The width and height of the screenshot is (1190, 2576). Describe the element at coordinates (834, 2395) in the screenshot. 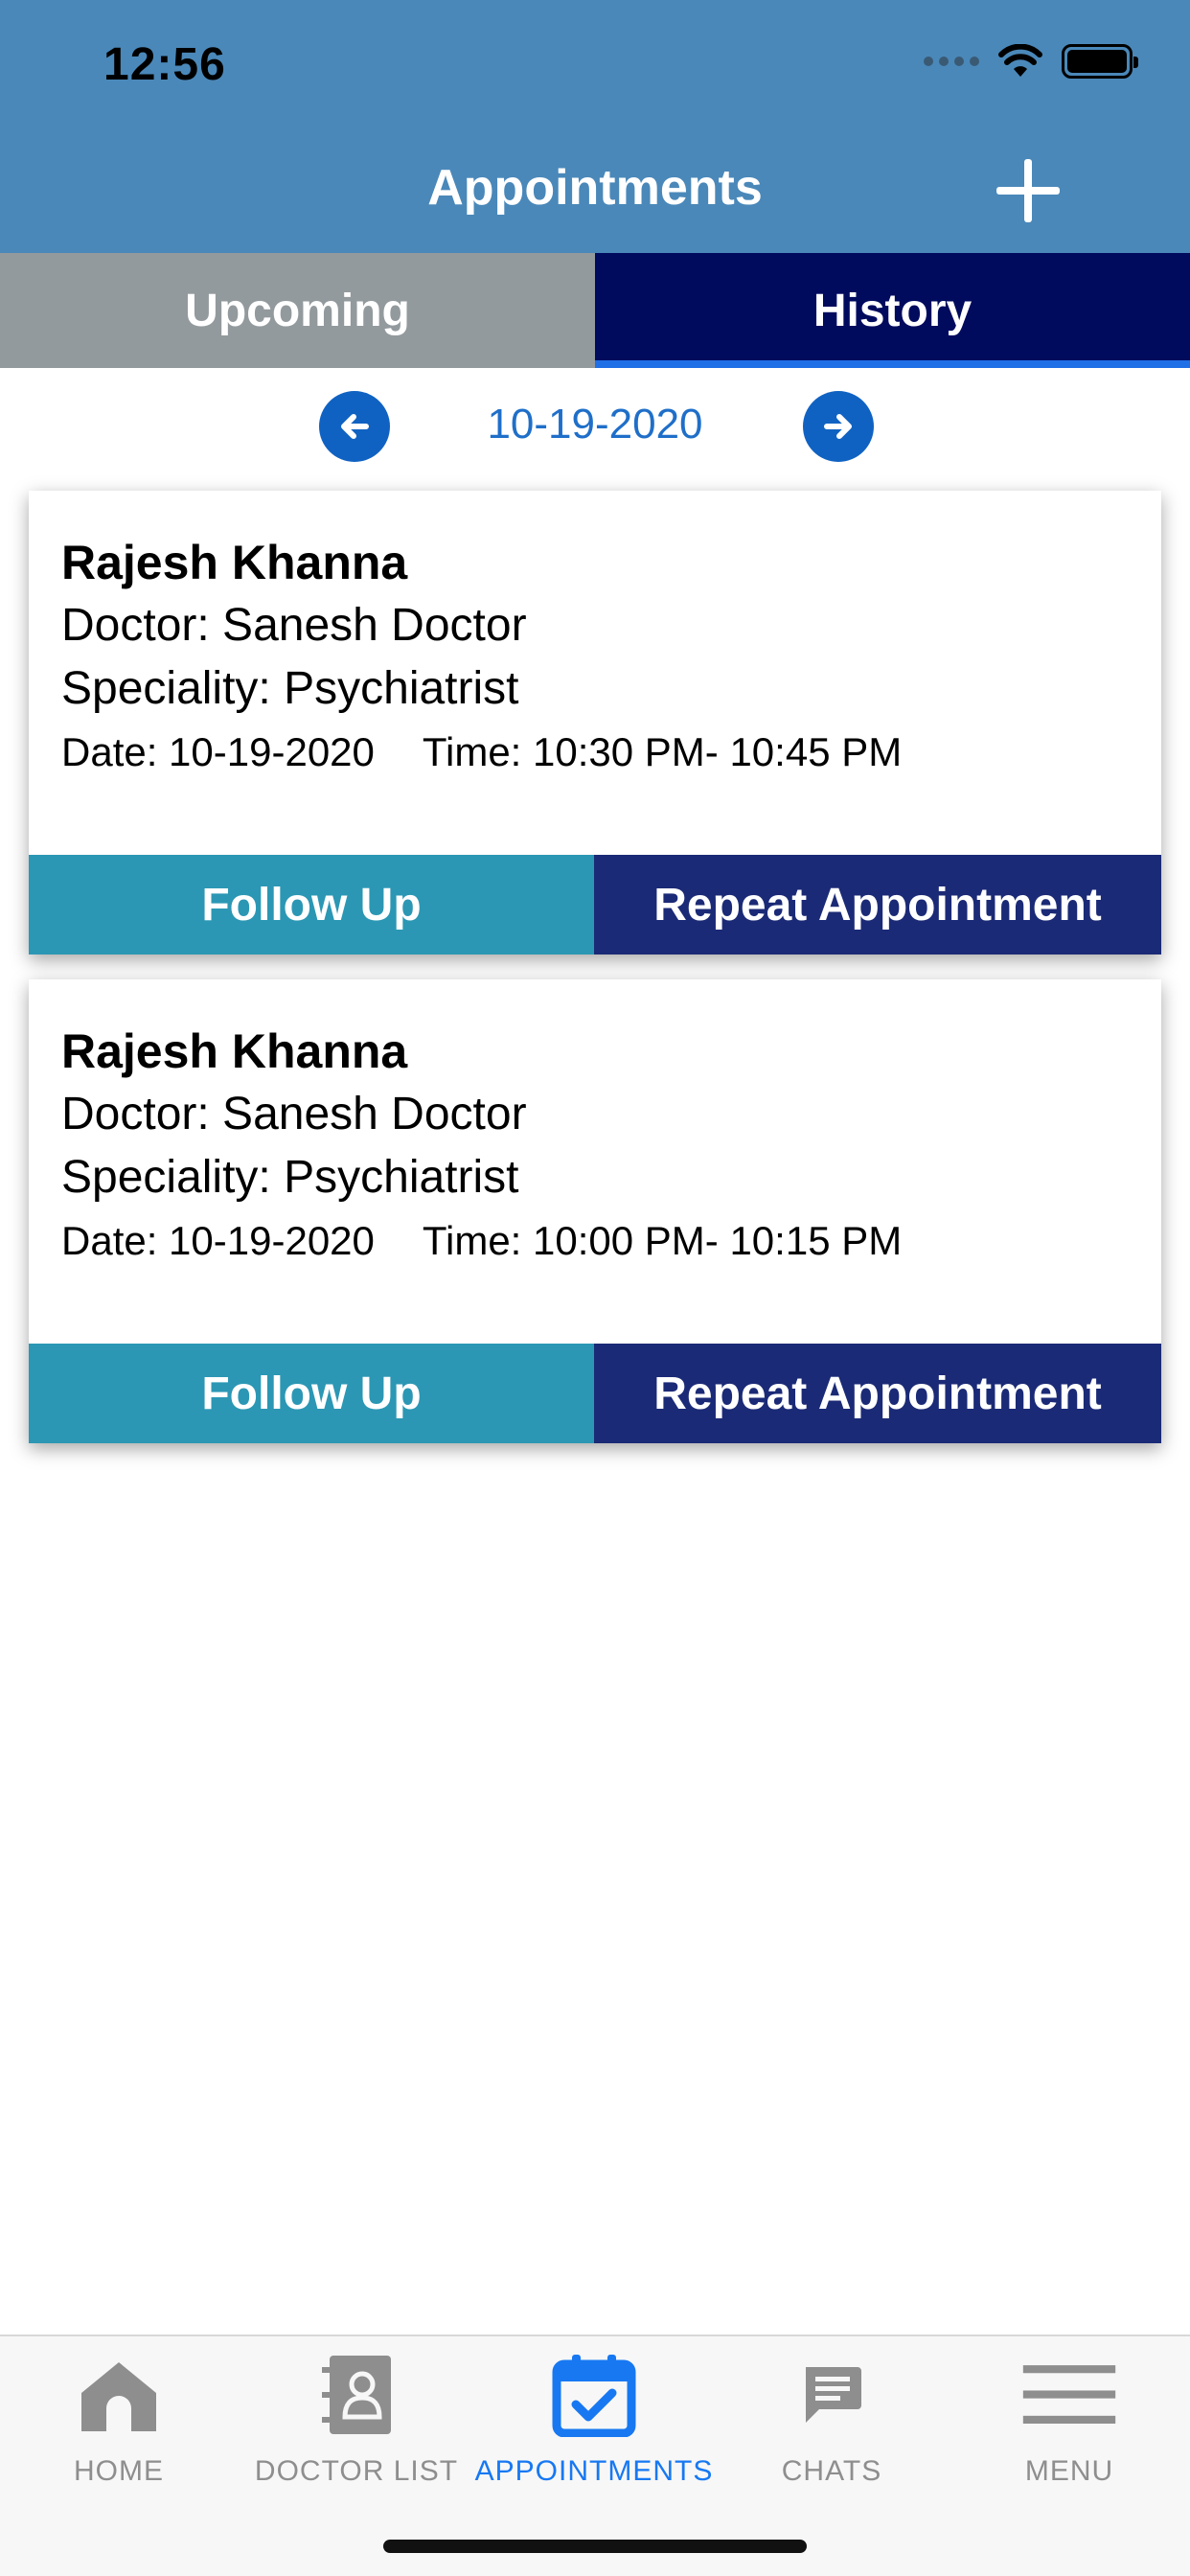

I see `chat-bubble-icon` at that location.